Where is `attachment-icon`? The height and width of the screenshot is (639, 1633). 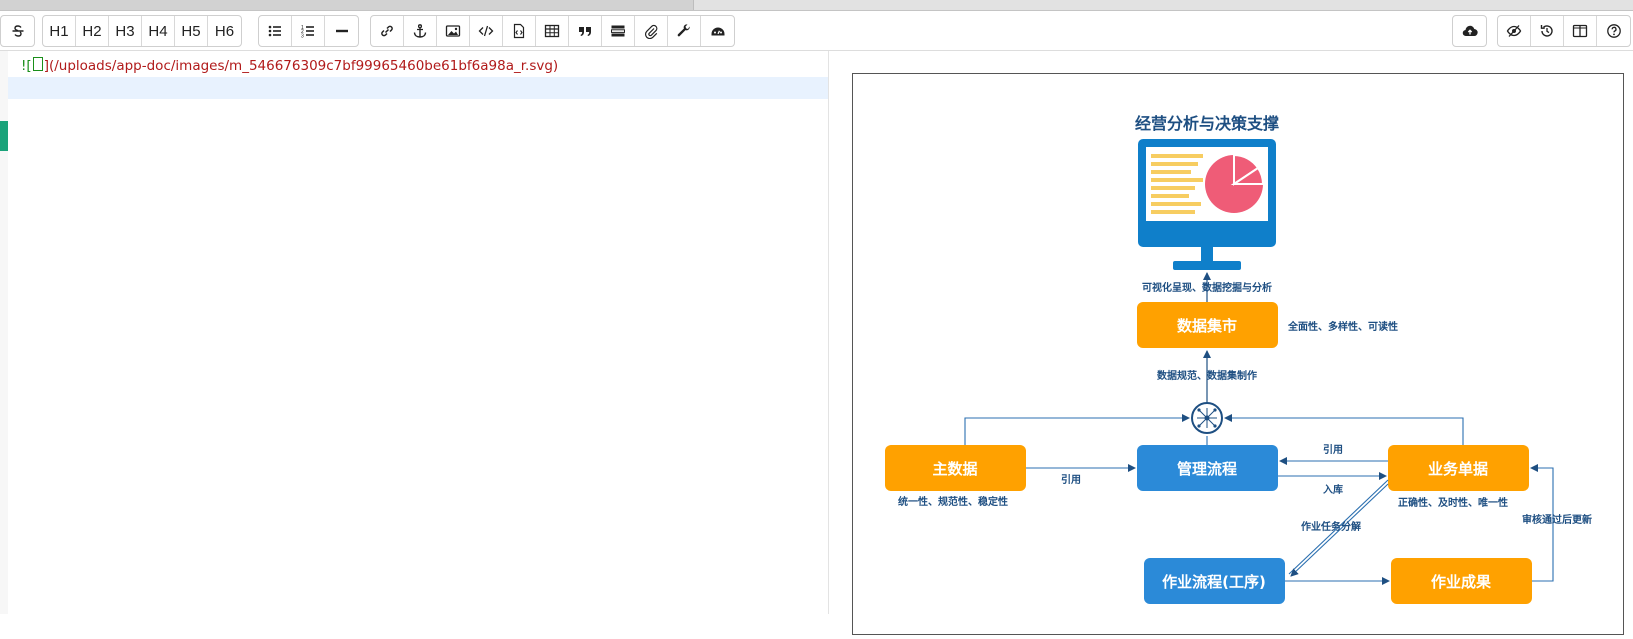 attachment-icon is located at coordinates (651, 31).